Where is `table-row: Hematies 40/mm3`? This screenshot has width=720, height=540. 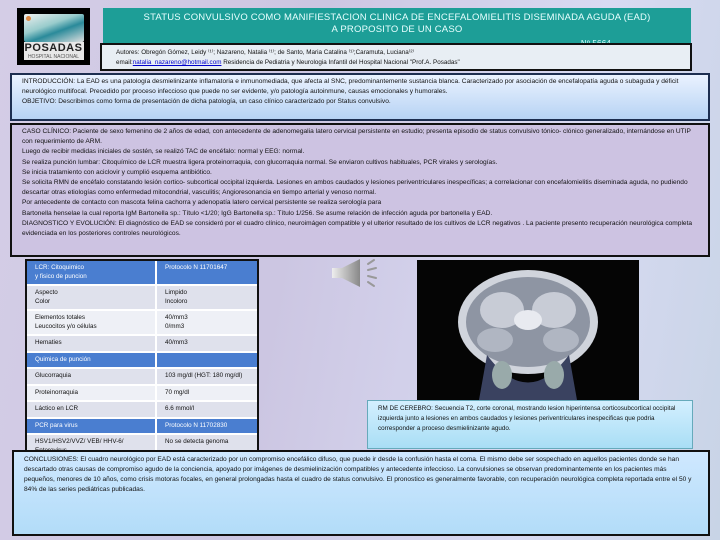 table-row: Hematies 40/mm3 is located at coordinates (142, 344).